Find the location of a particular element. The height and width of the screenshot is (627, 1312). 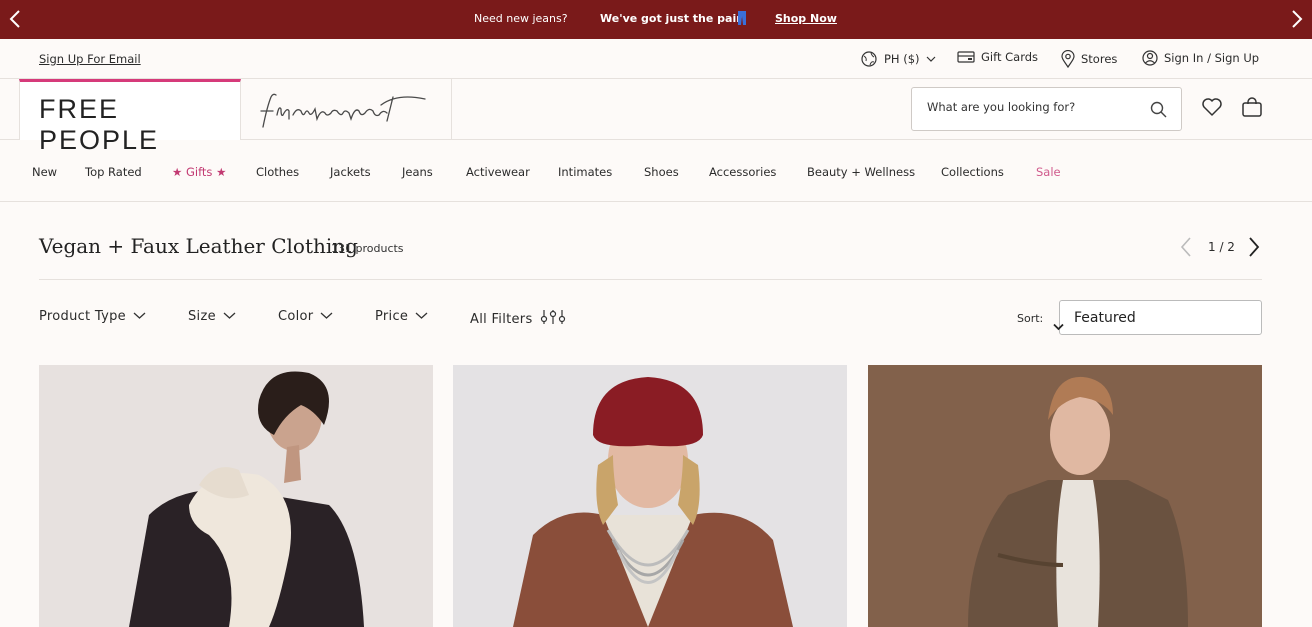

product-image-shearling-jacket is located at coordinates (236, 496).